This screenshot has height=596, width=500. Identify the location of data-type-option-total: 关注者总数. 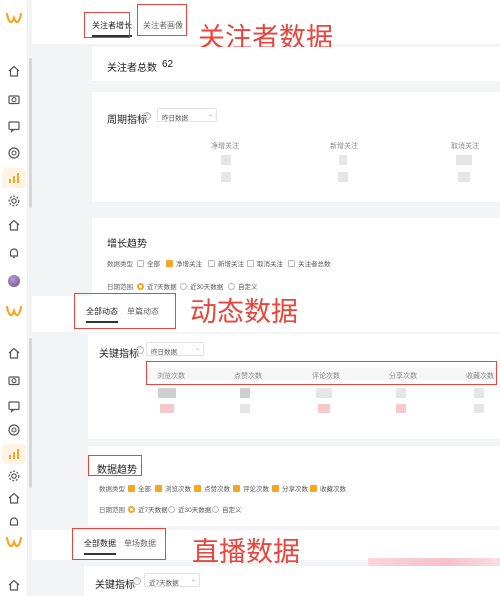
(309, 263).